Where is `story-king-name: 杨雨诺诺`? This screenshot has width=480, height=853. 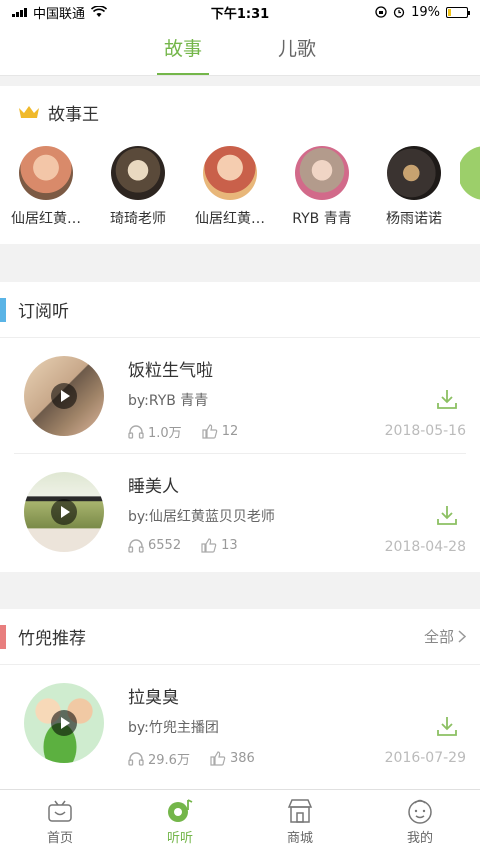 story-king-name: 杨雨诺诺 is located at coordinates (414, 219).